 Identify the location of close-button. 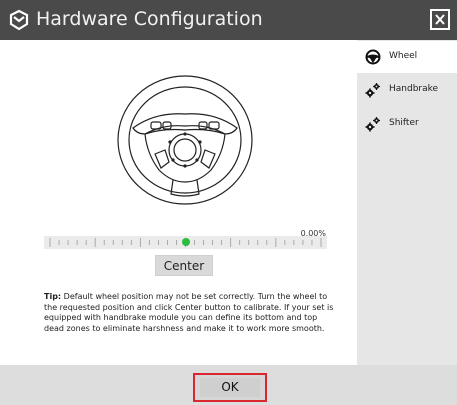
(440, 19).